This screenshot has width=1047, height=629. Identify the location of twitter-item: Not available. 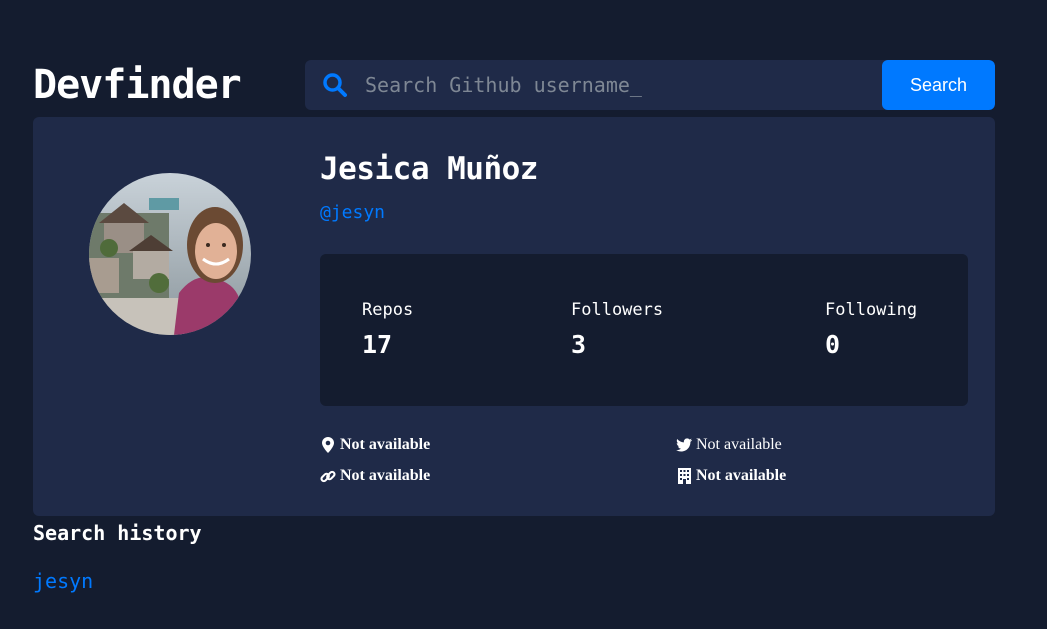
(729, 445).